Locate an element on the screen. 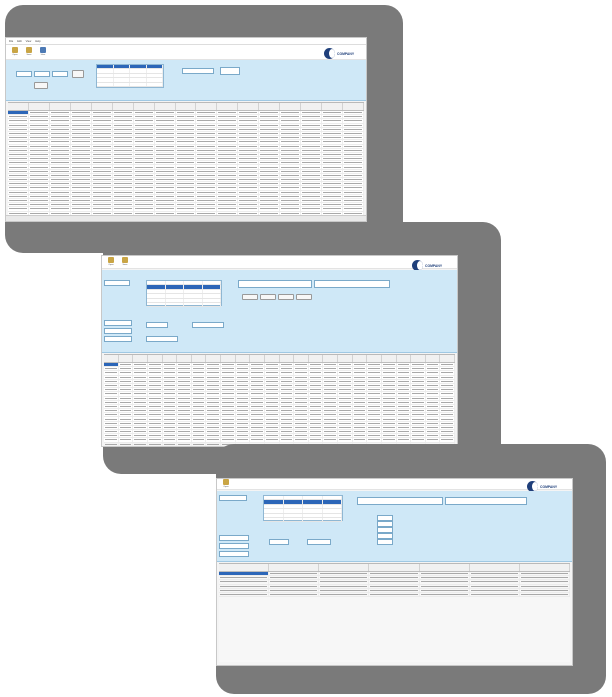  table-row is located at coordinates (394, 595).